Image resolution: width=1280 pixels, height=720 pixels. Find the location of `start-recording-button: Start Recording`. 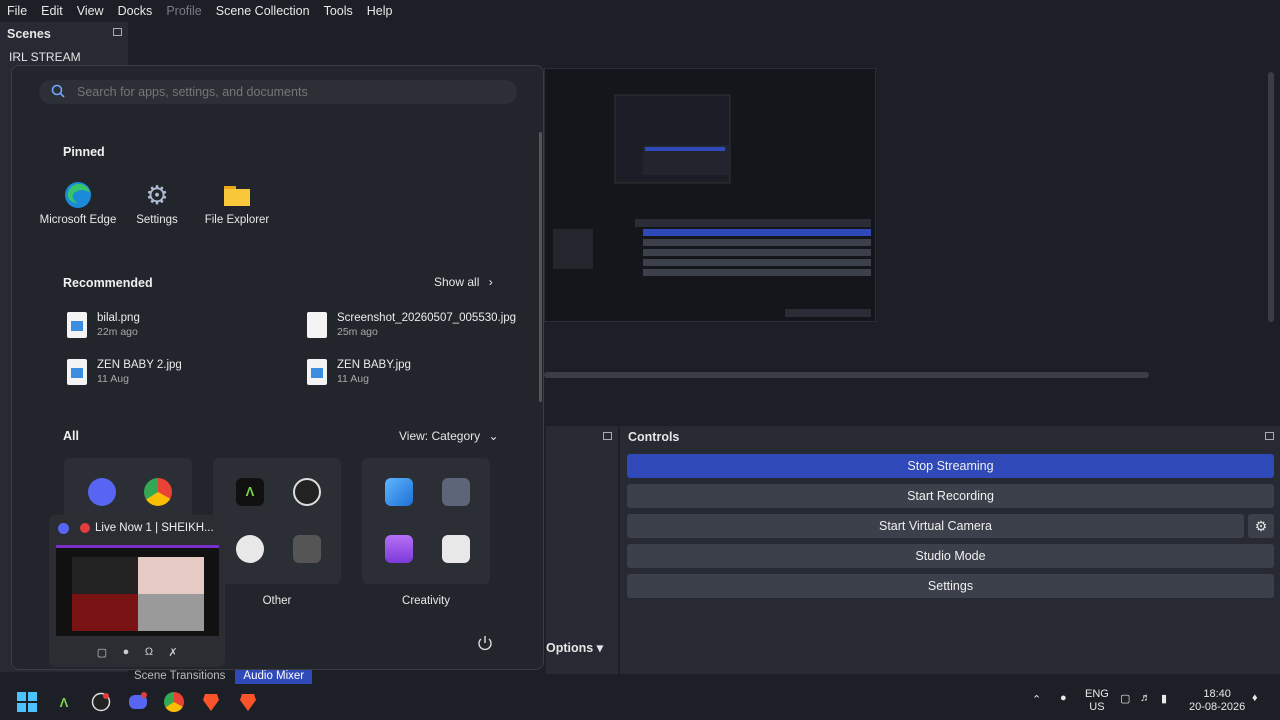

start-recording-button: Start Recording is located at coordinates (950, 496).